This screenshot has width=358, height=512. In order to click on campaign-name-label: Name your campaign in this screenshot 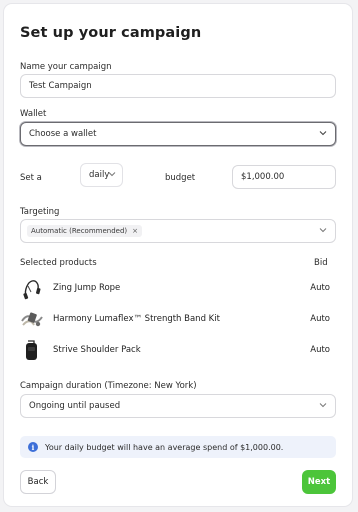, I will do `click(66, 67)`.